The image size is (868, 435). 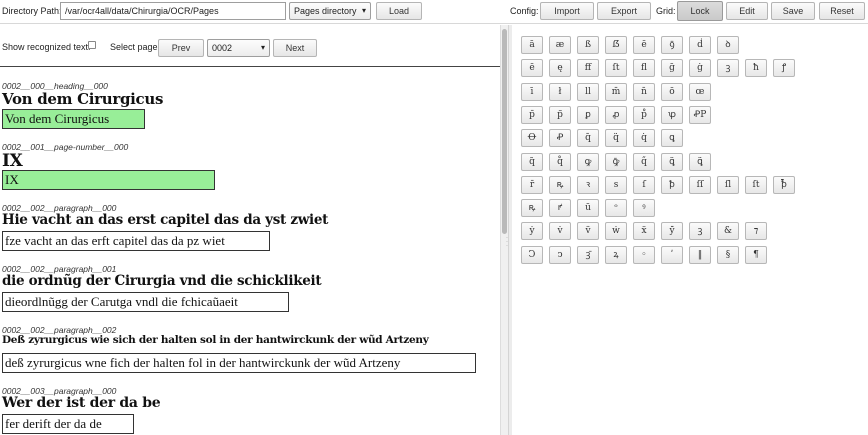 What do you see at coordinates (532, 185) in the screenshot?
I see `virtual-key: r̄` at bounding box center [532, 185].